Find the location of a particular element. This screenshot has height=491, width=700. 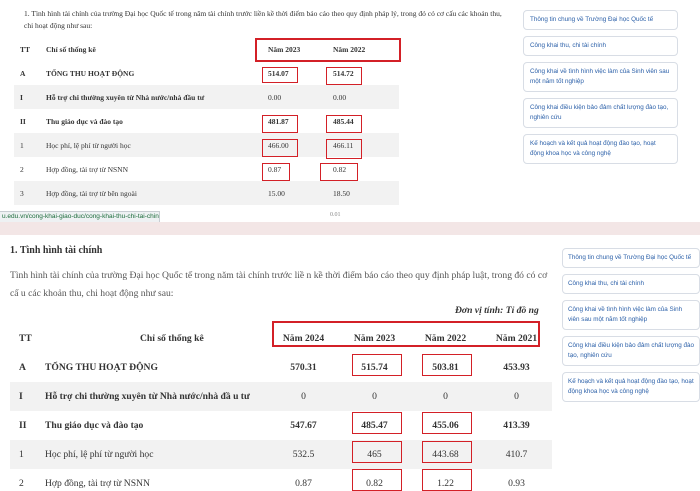

row-value-2021: 410.7 is located at coordinates (516, 454).